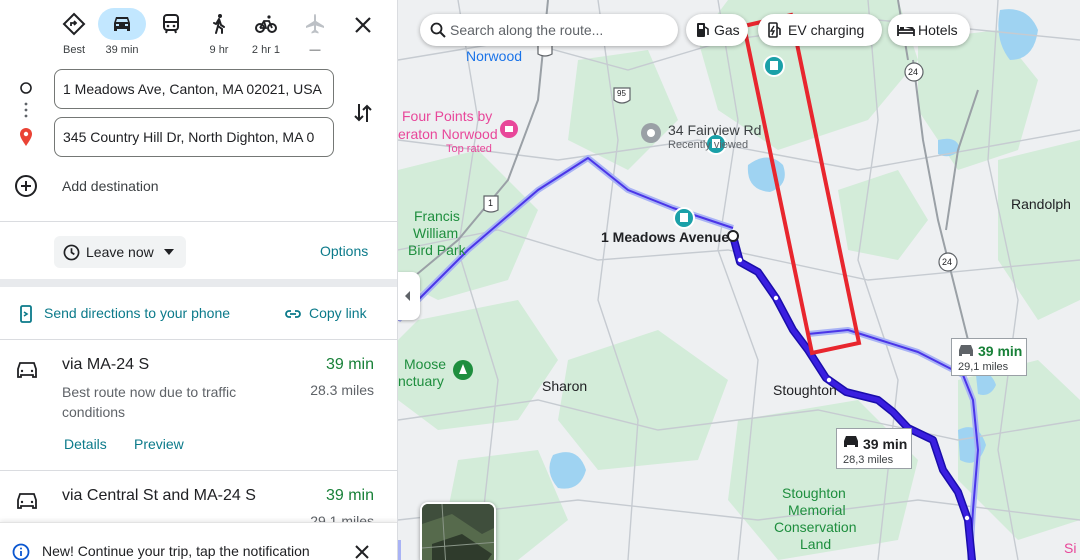  I want to click on best-route-callout: 39 min 28,3 miles, so click(874, 448).